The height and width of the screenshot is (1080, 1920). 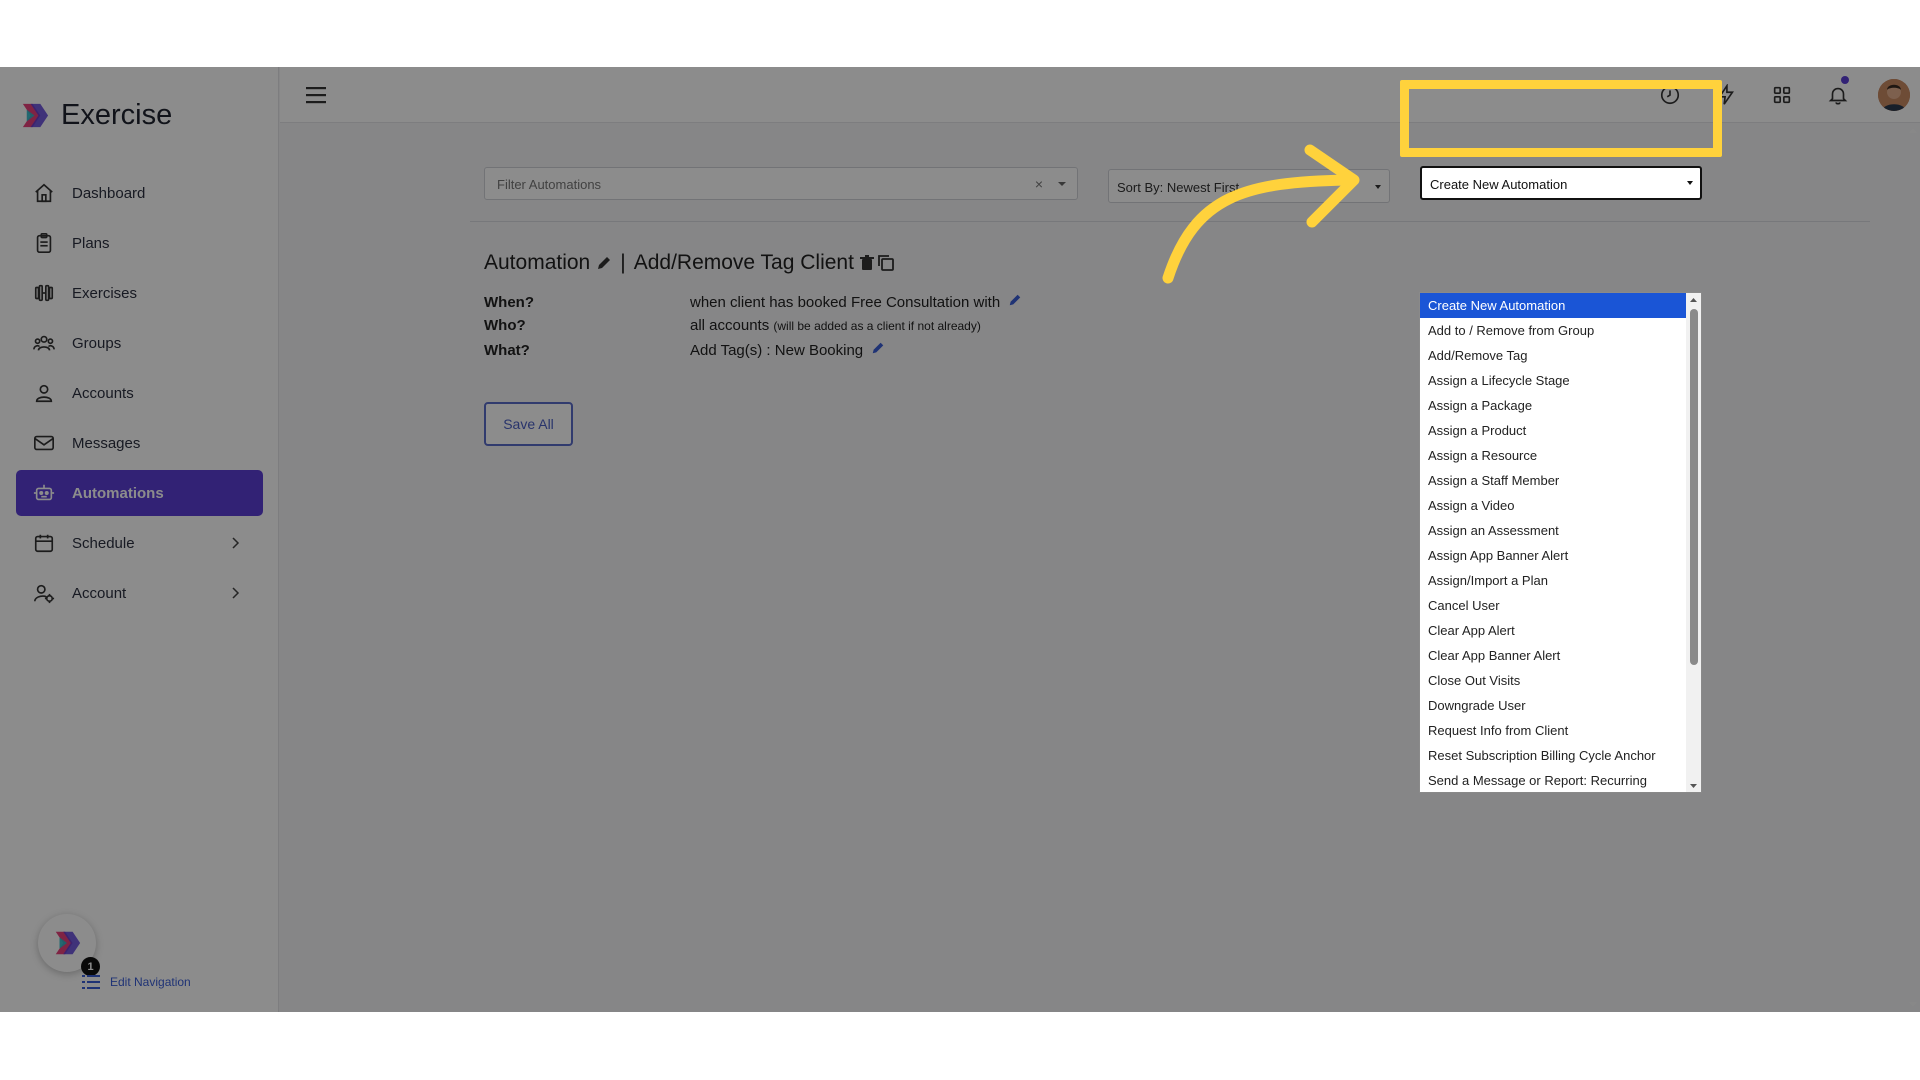 I want to click on dropdown-option: Add/Remove Tag, so click(x=1553, y=355).